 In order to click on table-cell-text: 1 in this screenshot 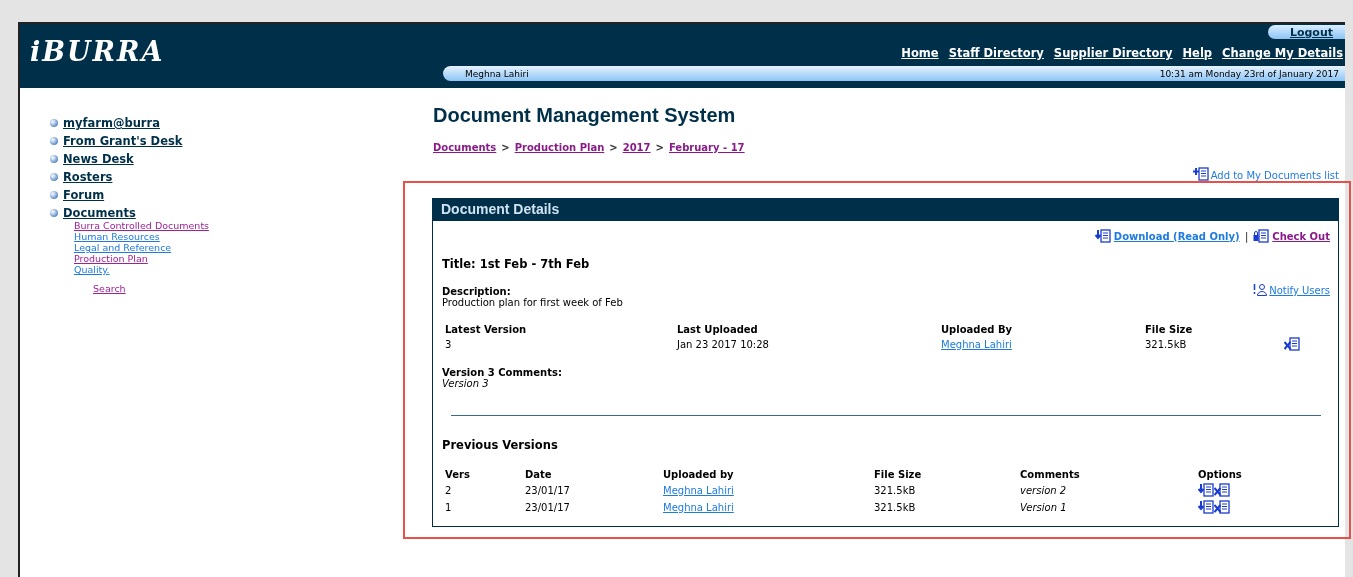, I will do `click(449, 507)`.